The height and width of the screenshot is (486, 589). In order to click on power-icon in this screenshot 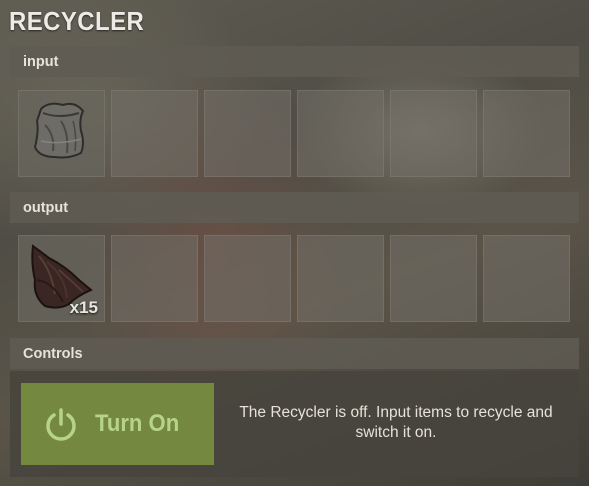, I will do `click(61, 424)`.